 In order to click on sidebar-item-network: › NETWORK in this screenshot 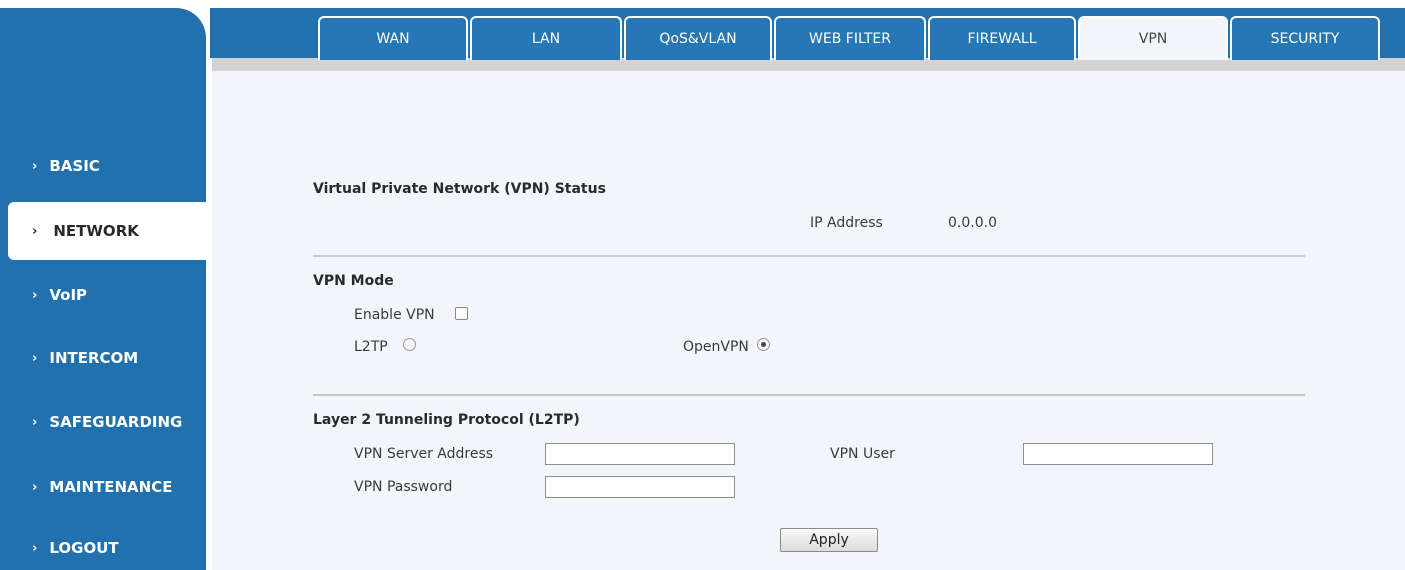, I will do `click(107, 231)`.